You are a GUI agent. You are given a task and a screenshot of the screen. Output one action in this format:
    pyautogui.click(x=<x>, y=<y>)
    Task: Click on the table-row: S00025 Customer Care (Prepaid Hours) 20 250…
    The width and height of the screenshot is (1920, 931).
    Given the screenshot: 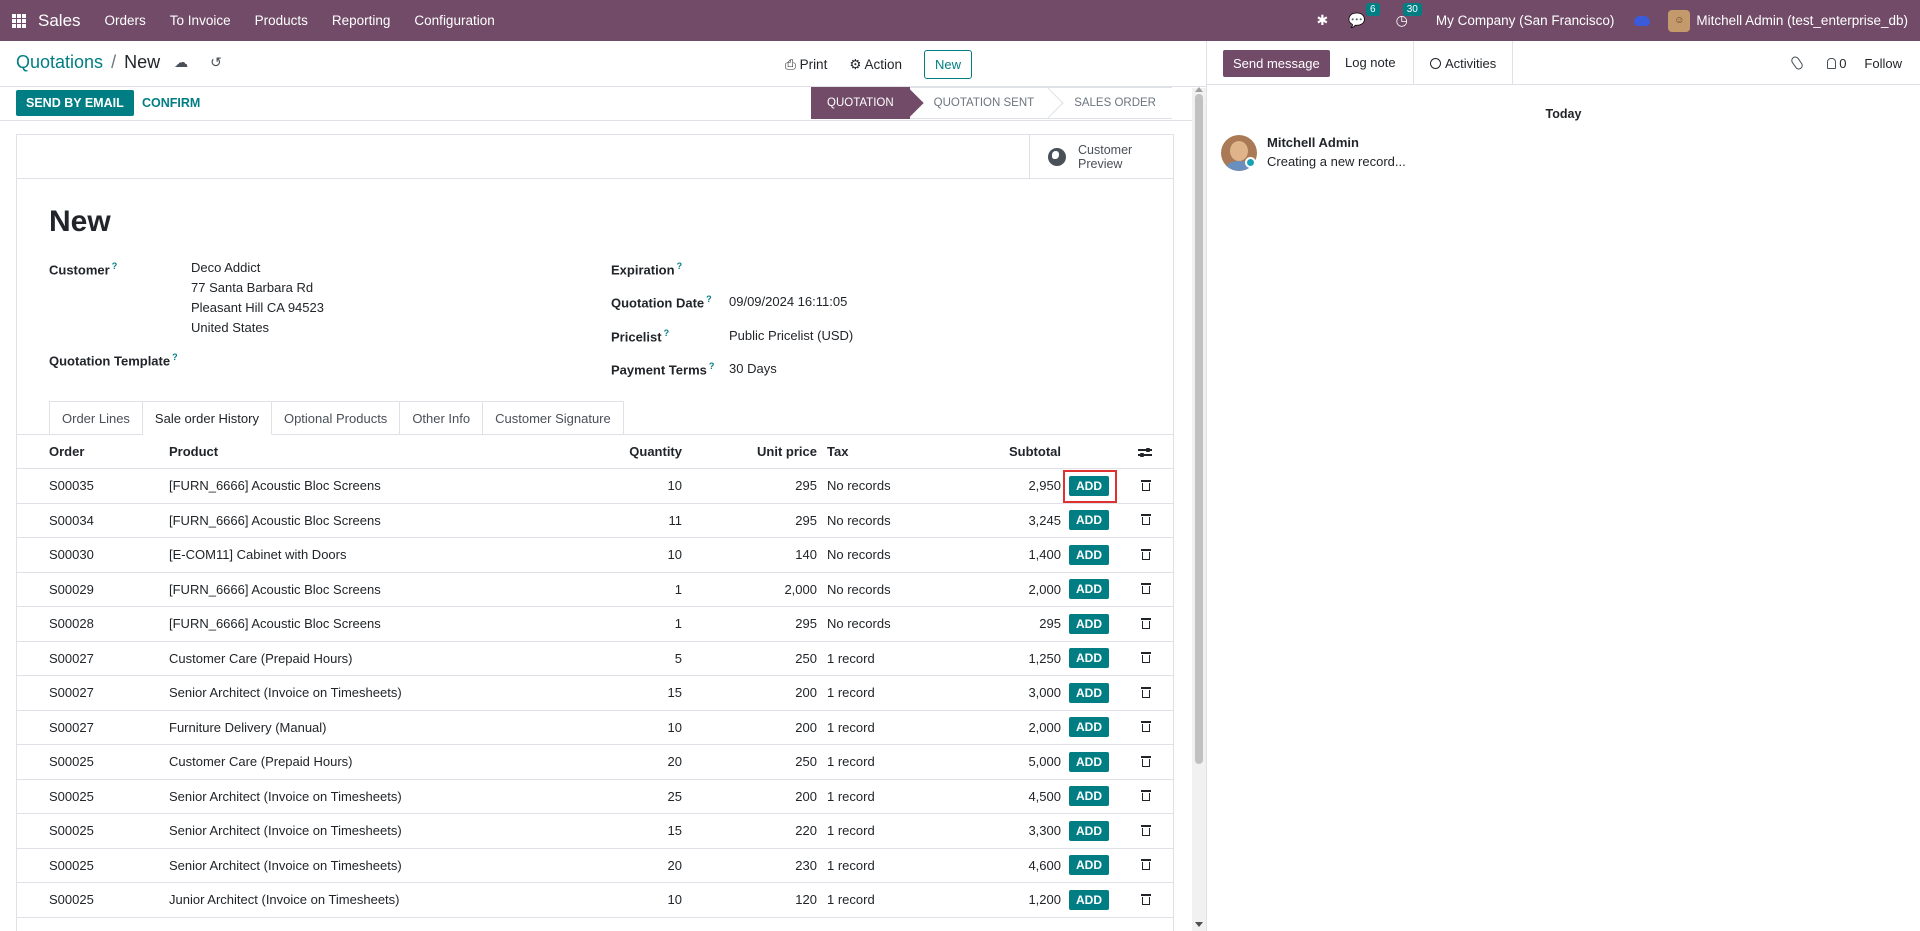 What is the action you would take?
    pyautogui.click(x=595, y=762)
    